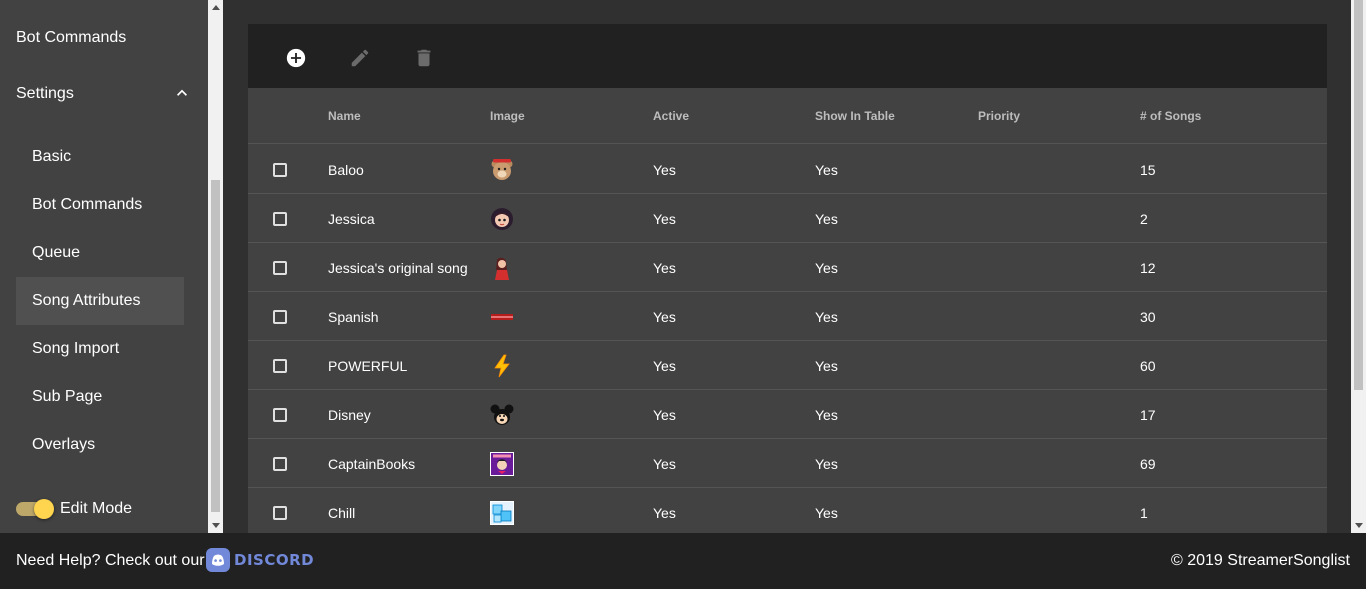 The image size is (1366, 589). Describe the element at coordinates (502, 415) in the screenshot. I see `mickey-emote` at that location.